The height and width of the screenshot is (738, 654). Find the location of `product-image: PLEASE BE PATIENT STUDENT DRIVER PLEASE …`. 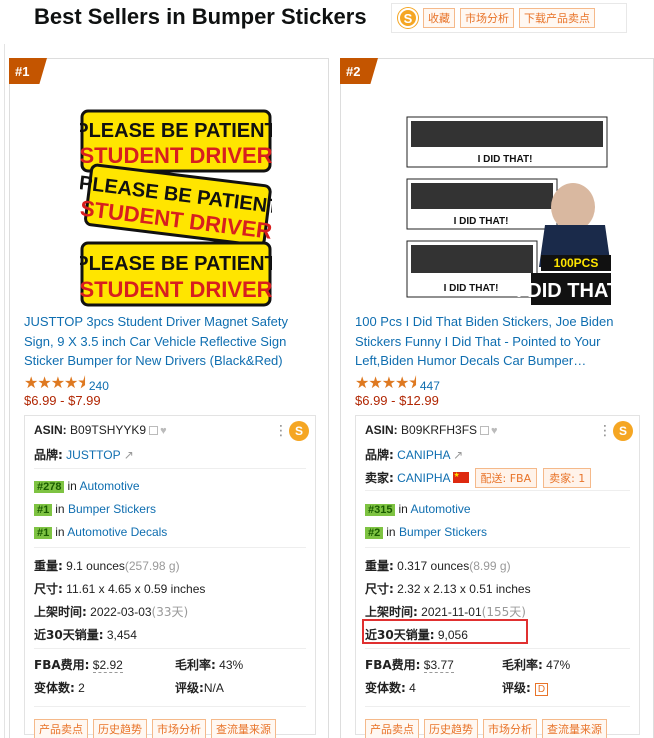

product-image: PLEASE BE PATIENT STUDENT DRIVER PLEASE … is located at coordinates (176, 208).